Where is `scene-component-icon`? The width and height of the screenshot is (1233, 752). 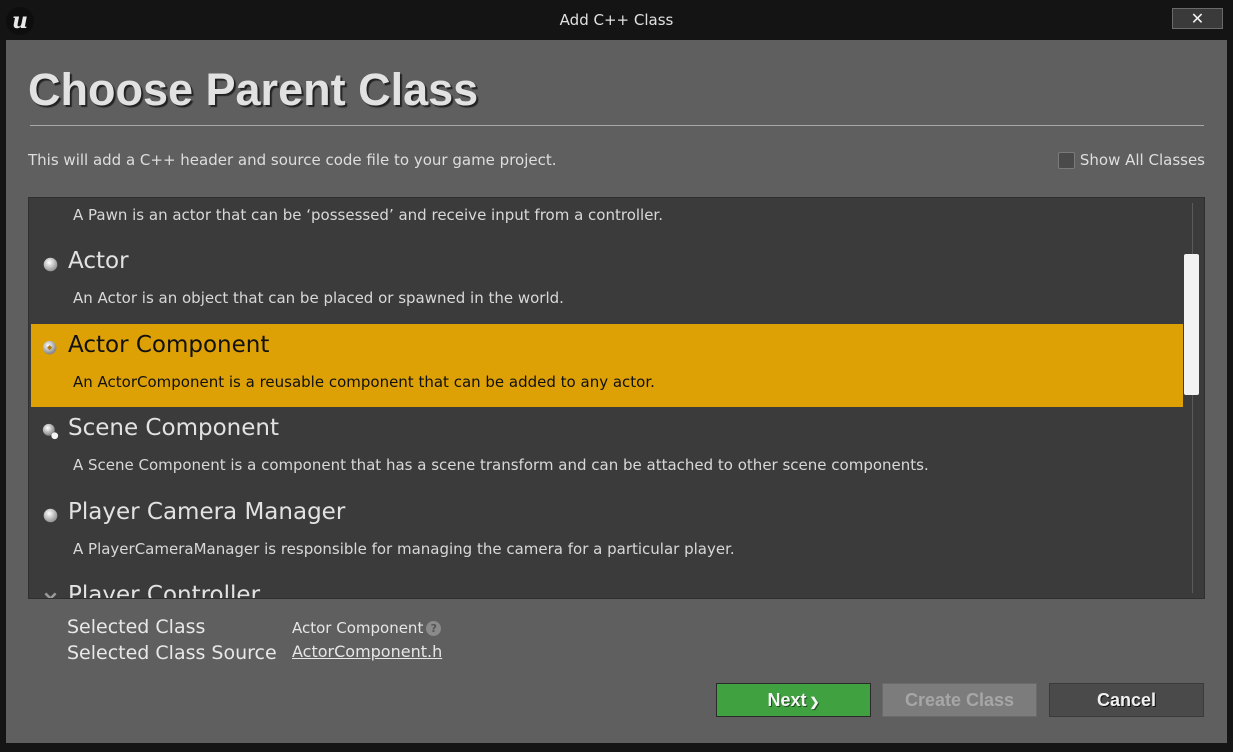 scene-component-icon is located at coordinates (50, 431).